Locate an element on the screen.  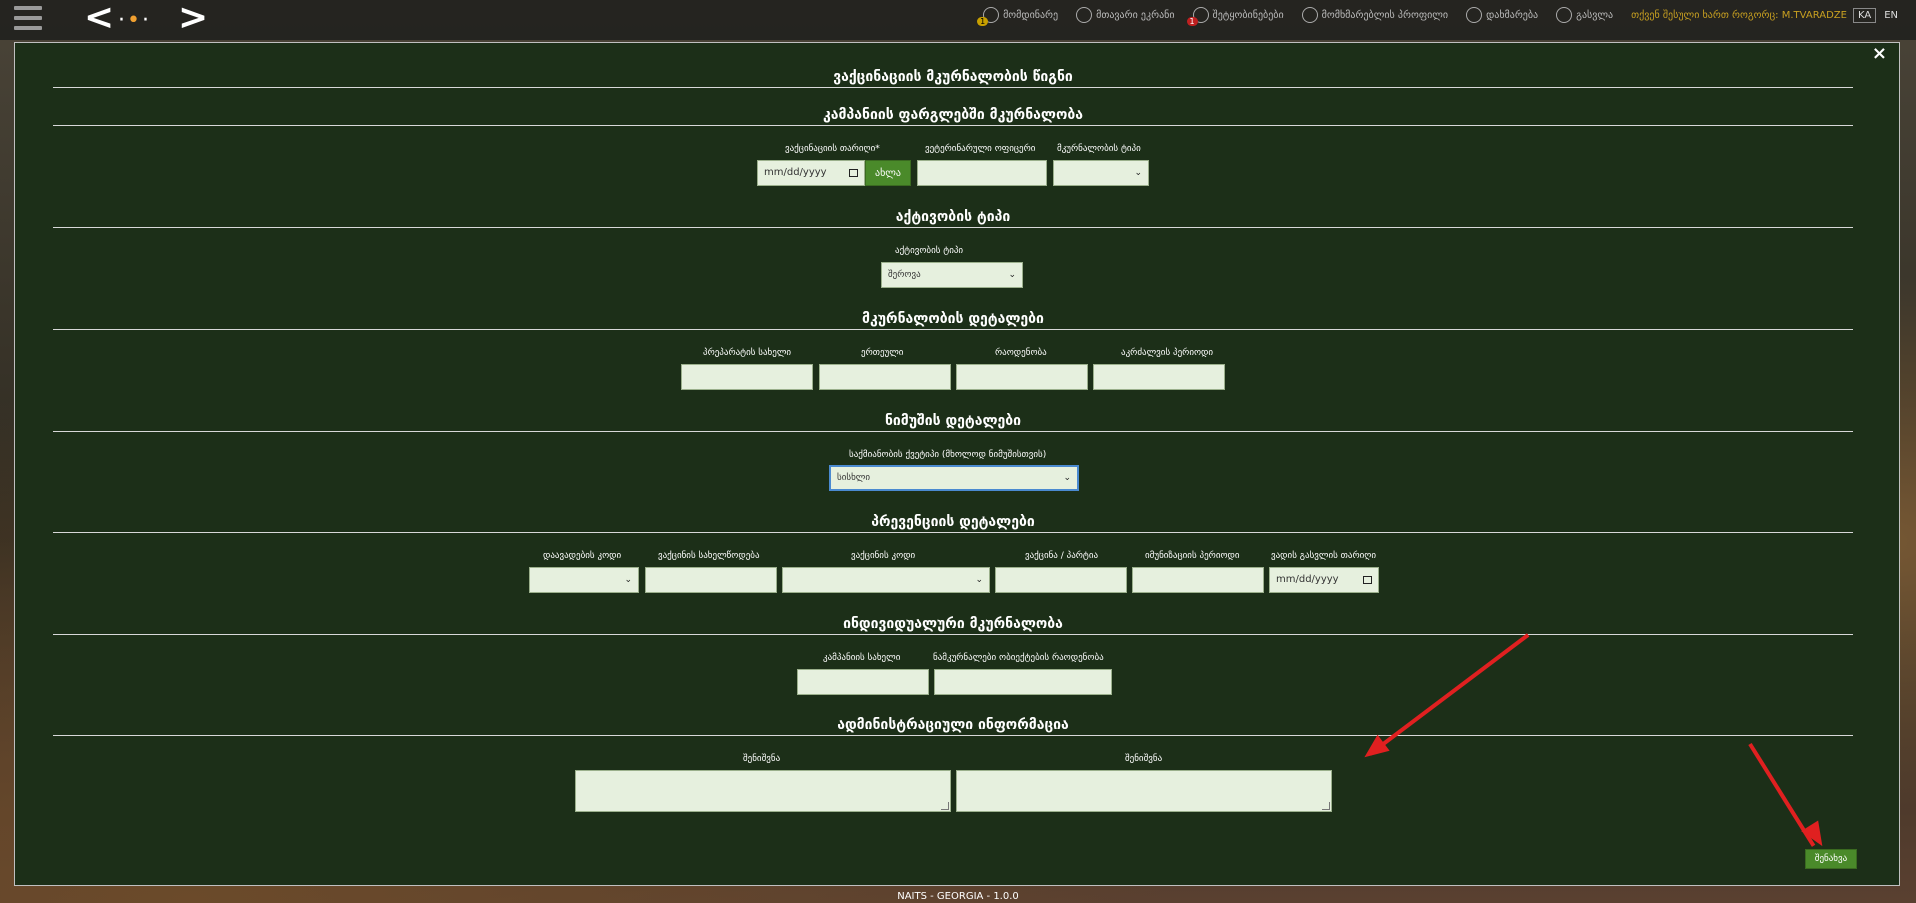
forward-arrow-icon: > is located at coordinates (193, 18).